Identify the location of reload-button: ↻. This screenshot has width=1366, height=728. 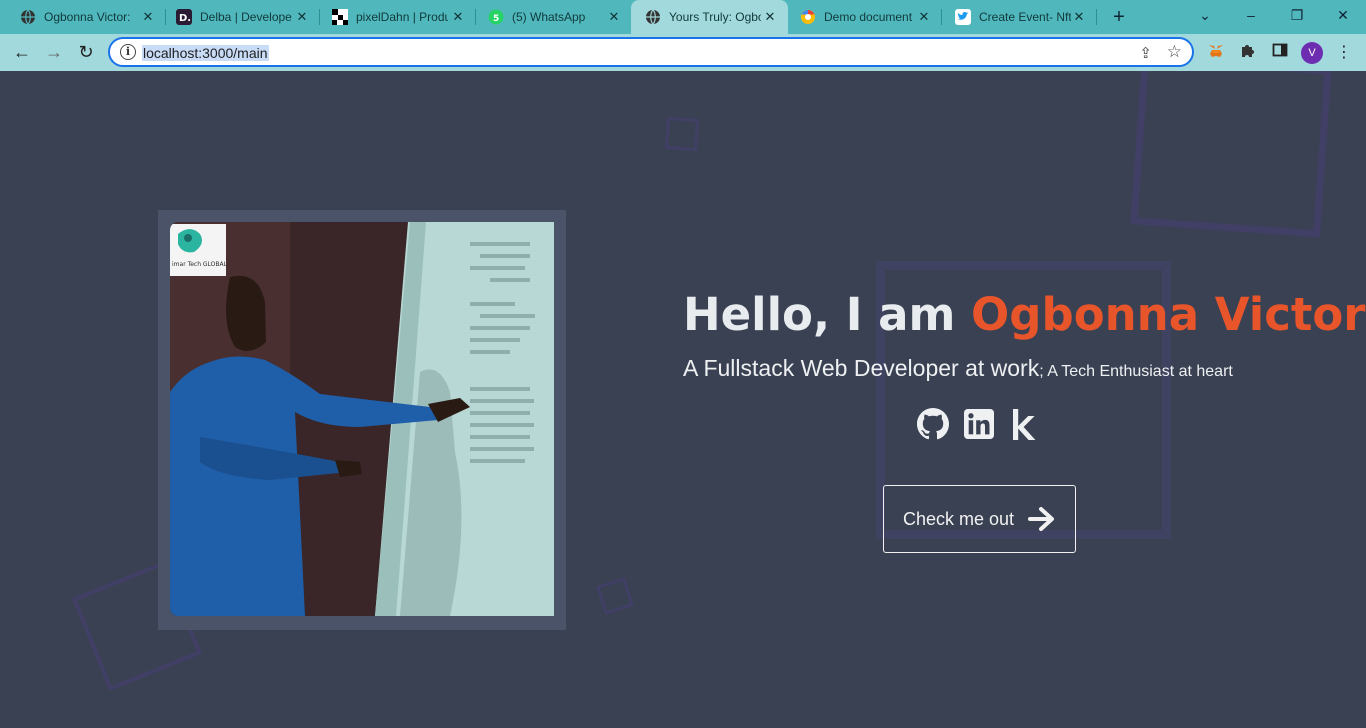
(86, 52).